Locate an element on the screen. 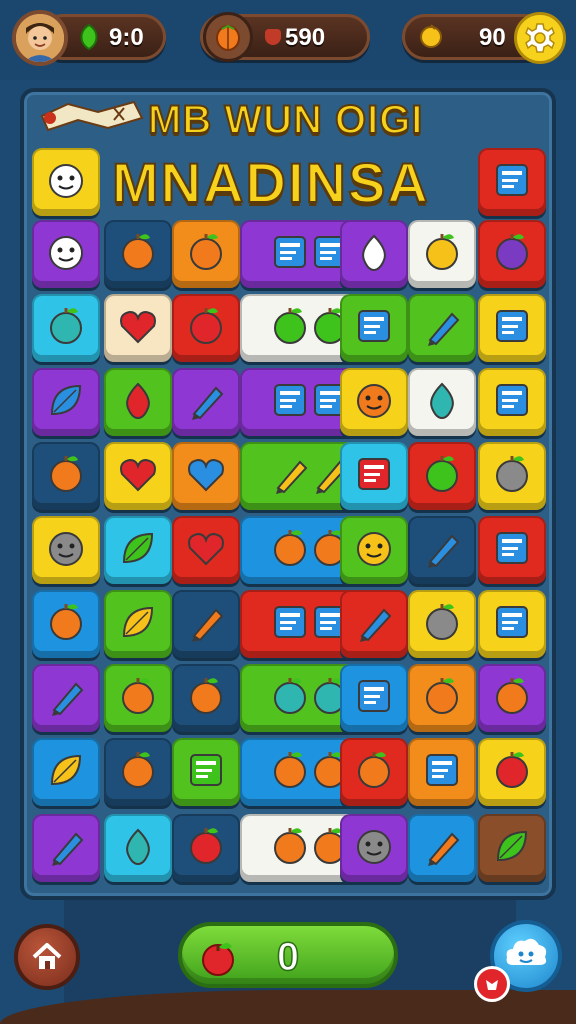 The height and width of the screenshot is (1024, 576). orange-pumpkin-icon is located at coordinates (138, 254).